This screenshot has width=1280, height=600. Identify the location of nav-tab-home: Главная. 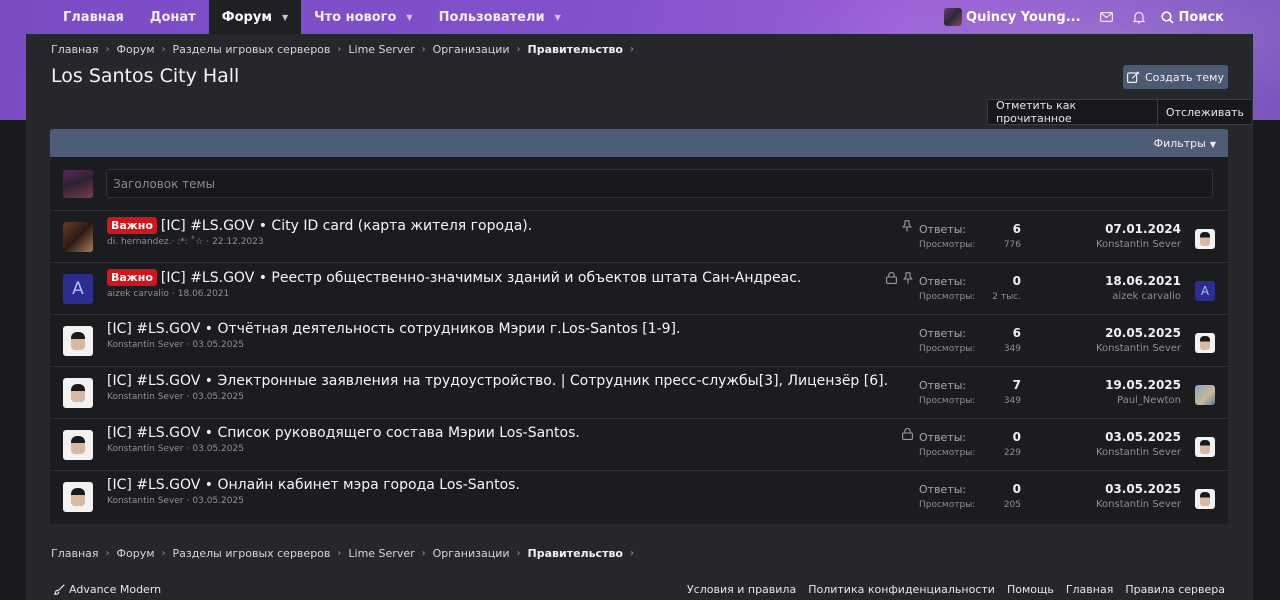
(93, 17).